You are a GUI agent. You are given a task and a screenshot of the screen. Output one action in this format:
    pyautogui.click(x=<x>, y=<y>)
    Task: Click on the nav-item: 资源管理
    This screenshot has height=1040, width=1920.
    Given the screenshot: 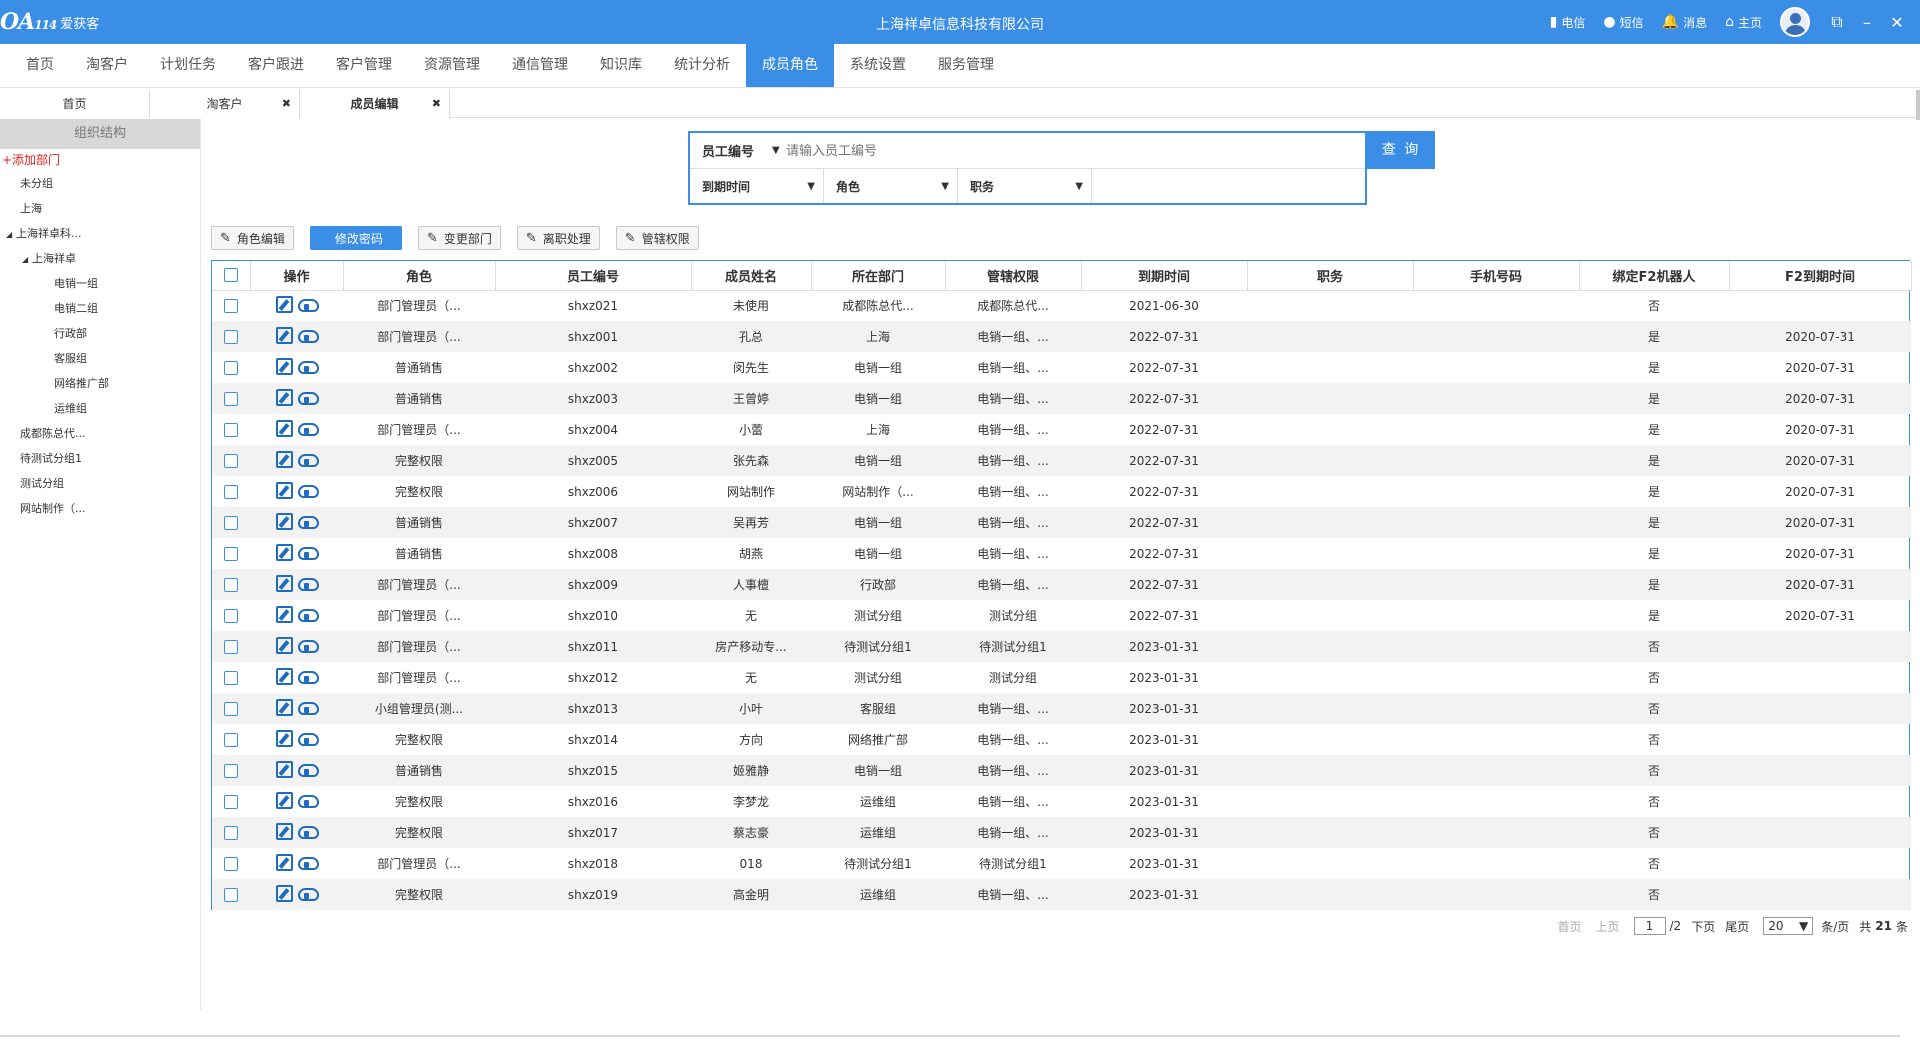 What is the action you would take?
    pyautogui.click(x=452, y=65)
    